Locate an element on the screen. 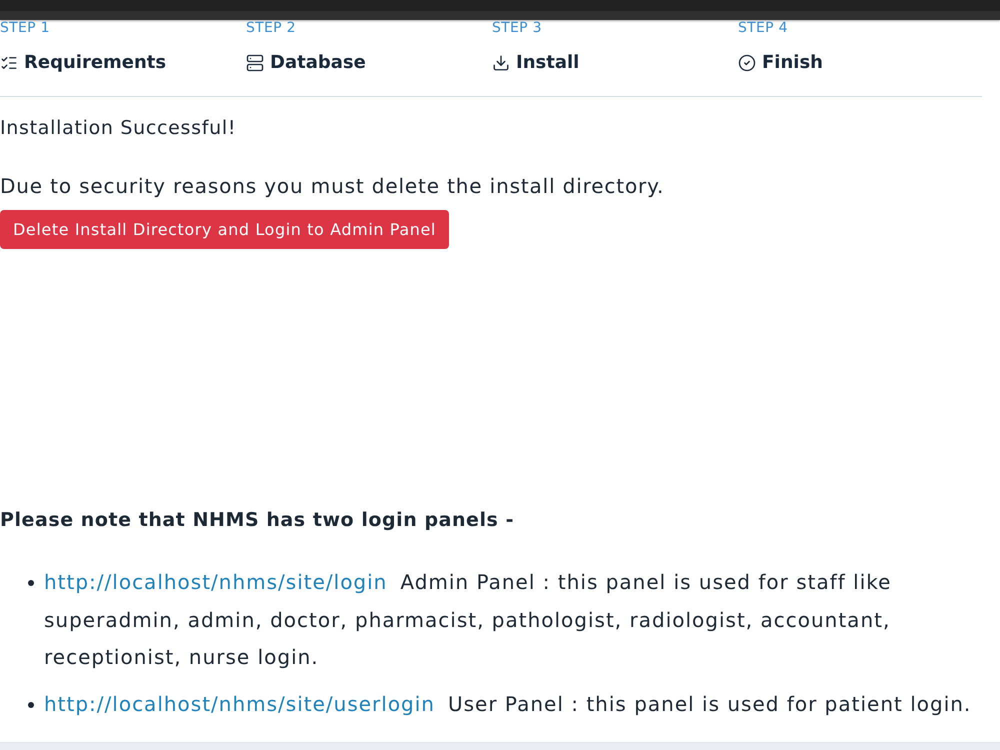 The width and height of the screenshot is (1000, 750). step-title: Install is located at coordinates (548, 63).